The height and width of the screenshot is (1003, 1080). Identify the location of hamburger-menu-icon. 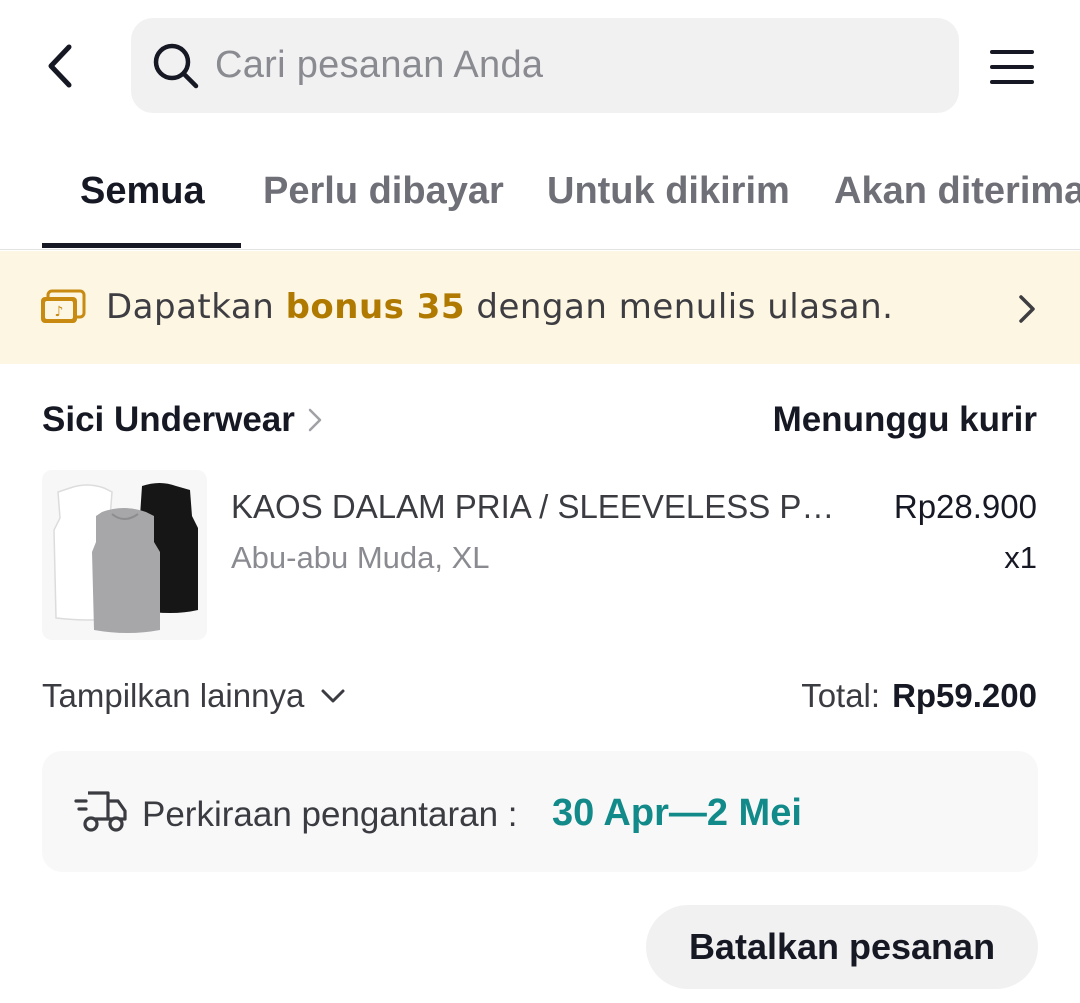
(1012, 67).